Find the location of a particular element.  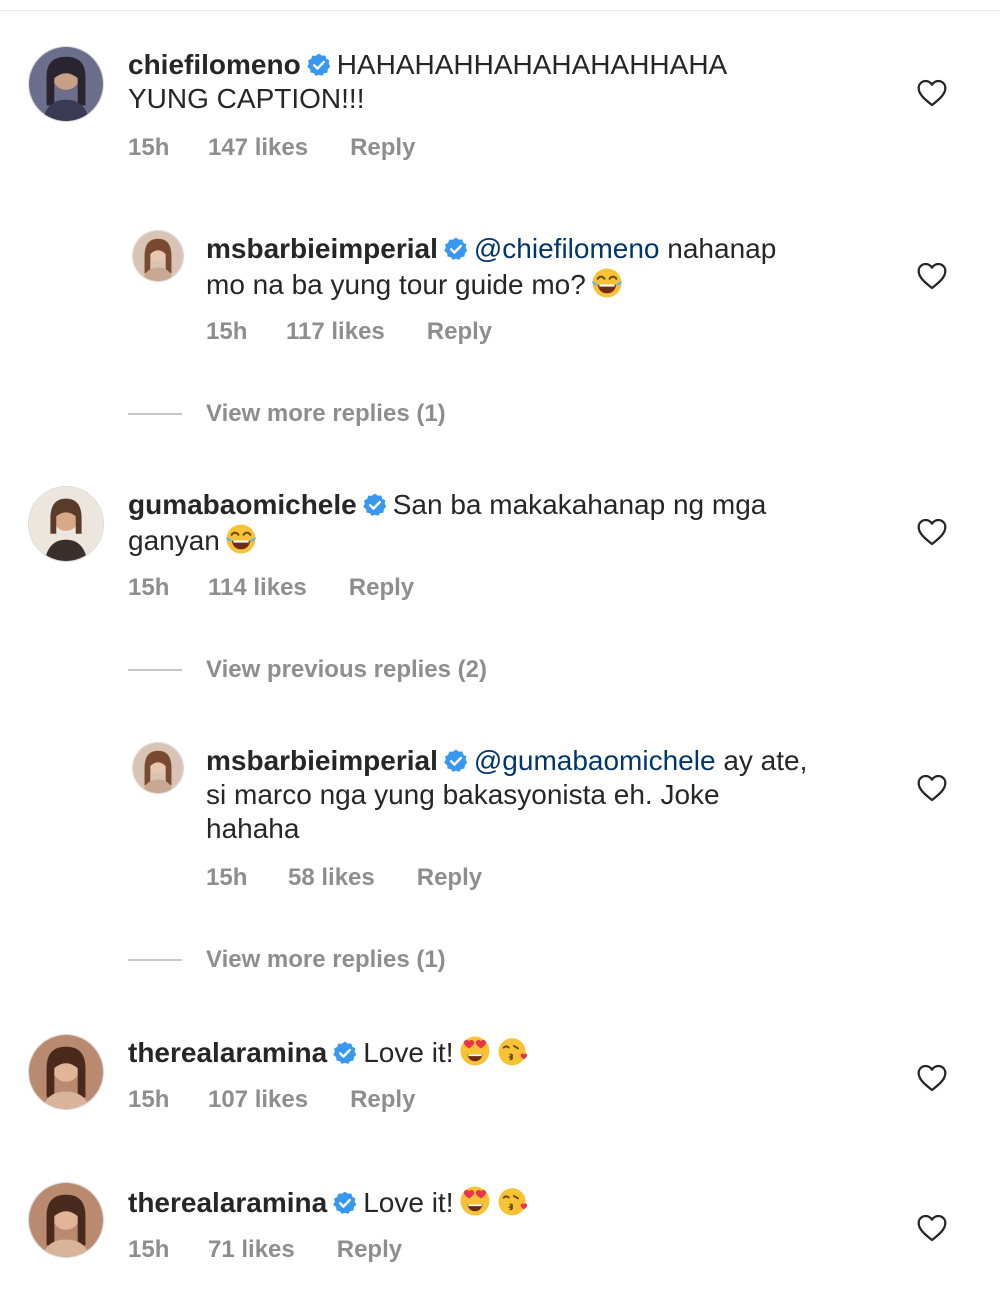

comment-text-line: mo na ba yung tour guide mo? is located at coordinates (396, 284).